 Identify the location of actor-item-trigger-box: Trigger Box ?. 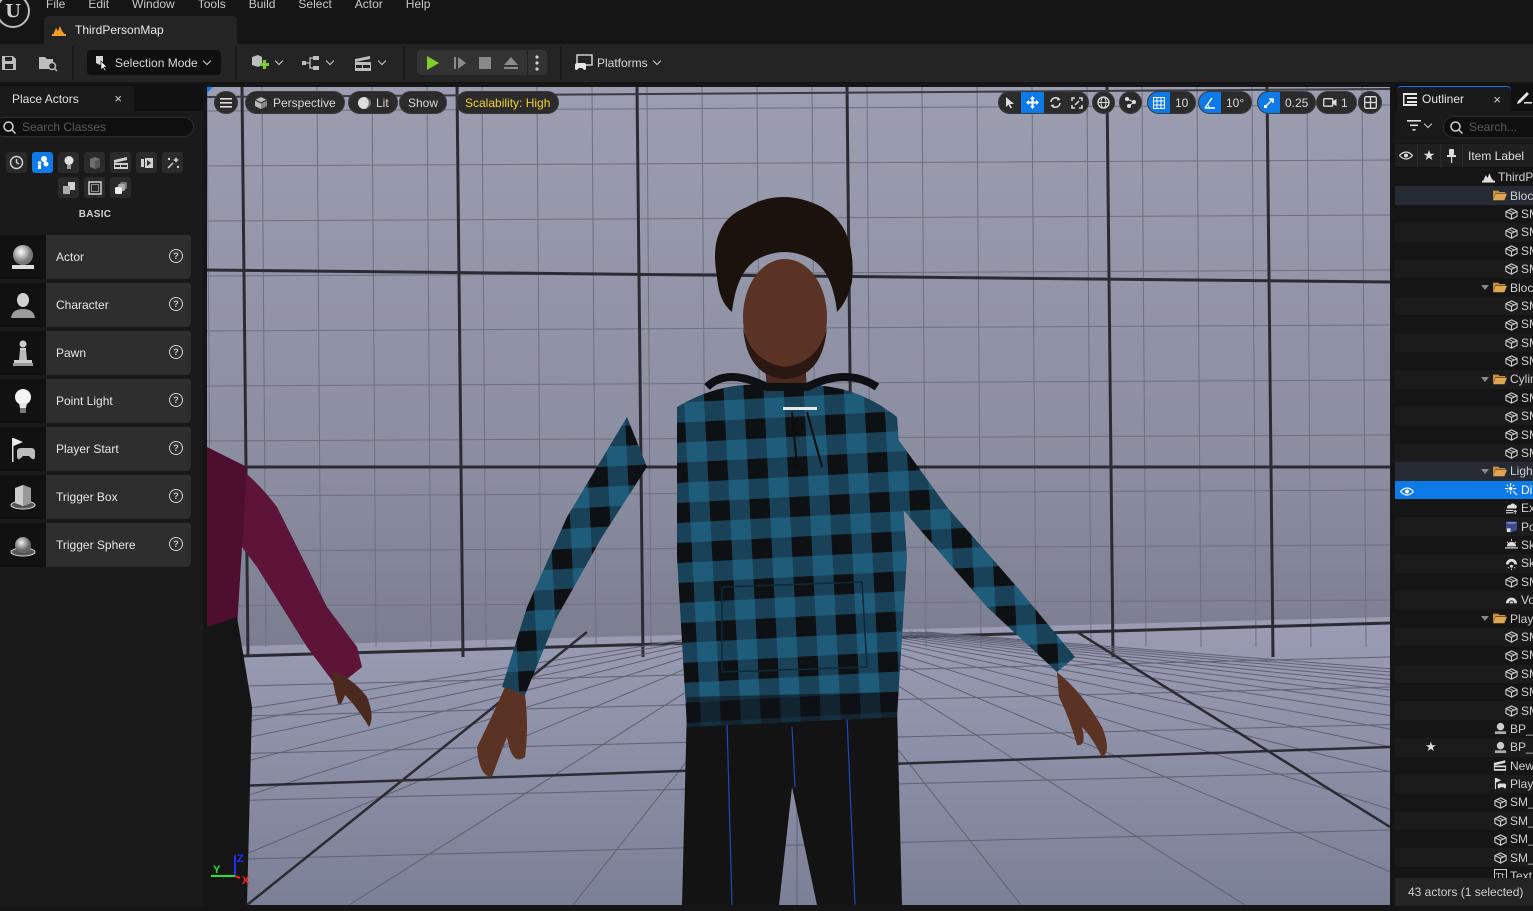
(95, 497).